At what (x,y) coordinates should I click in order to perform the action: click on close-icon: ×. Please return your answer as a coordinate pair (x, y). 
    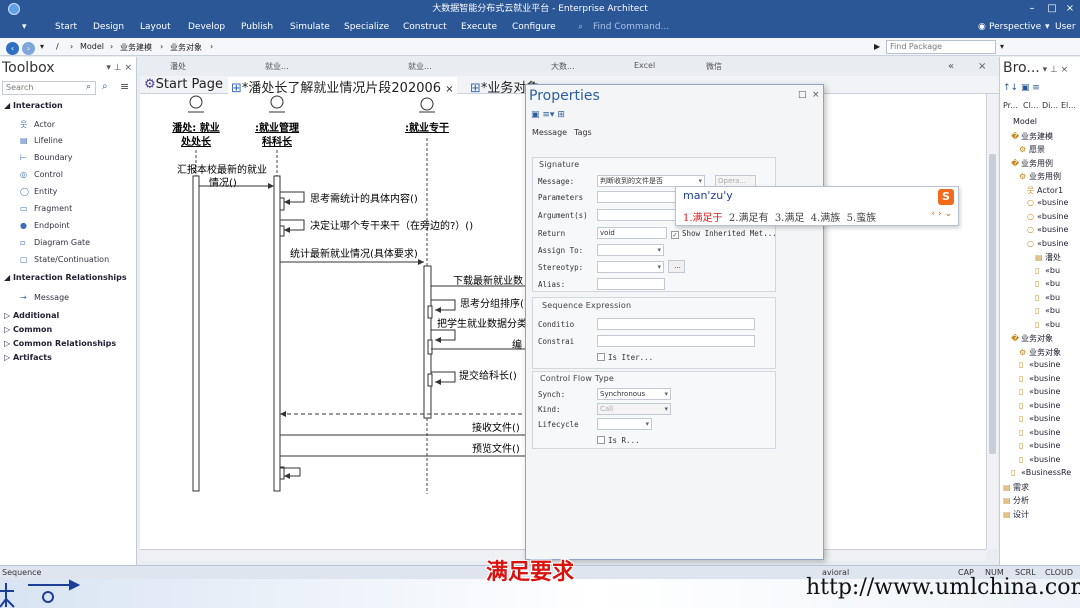
    Looking at the image, I should click on (816, 95).